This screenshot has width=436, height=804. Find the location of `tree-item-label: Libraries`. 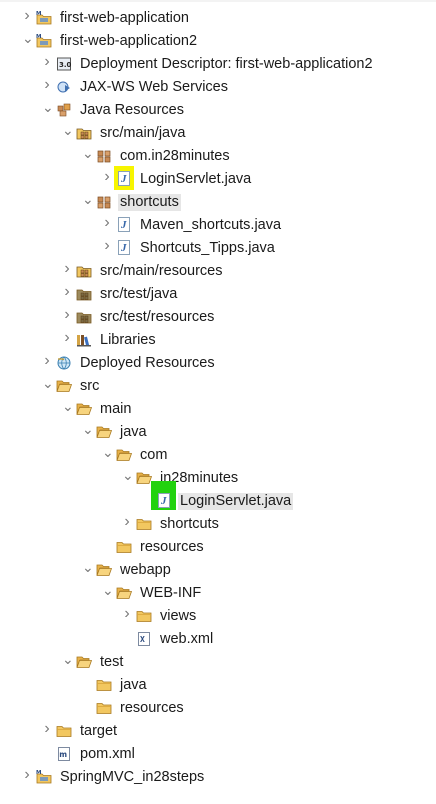

tree-item-label: Libraries is located at coordinates (128, 340).